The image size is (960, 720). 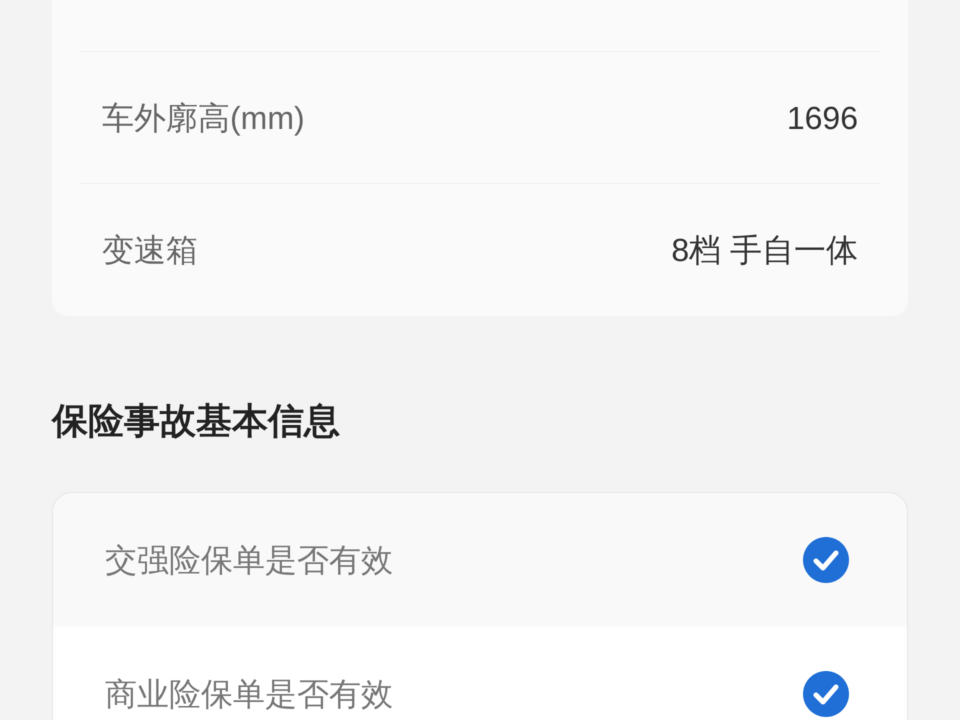 What do you see at coordinates (150, 250) in the screenshot?
I see `spec-label: 变速箱` at bounding box center [150, 250].